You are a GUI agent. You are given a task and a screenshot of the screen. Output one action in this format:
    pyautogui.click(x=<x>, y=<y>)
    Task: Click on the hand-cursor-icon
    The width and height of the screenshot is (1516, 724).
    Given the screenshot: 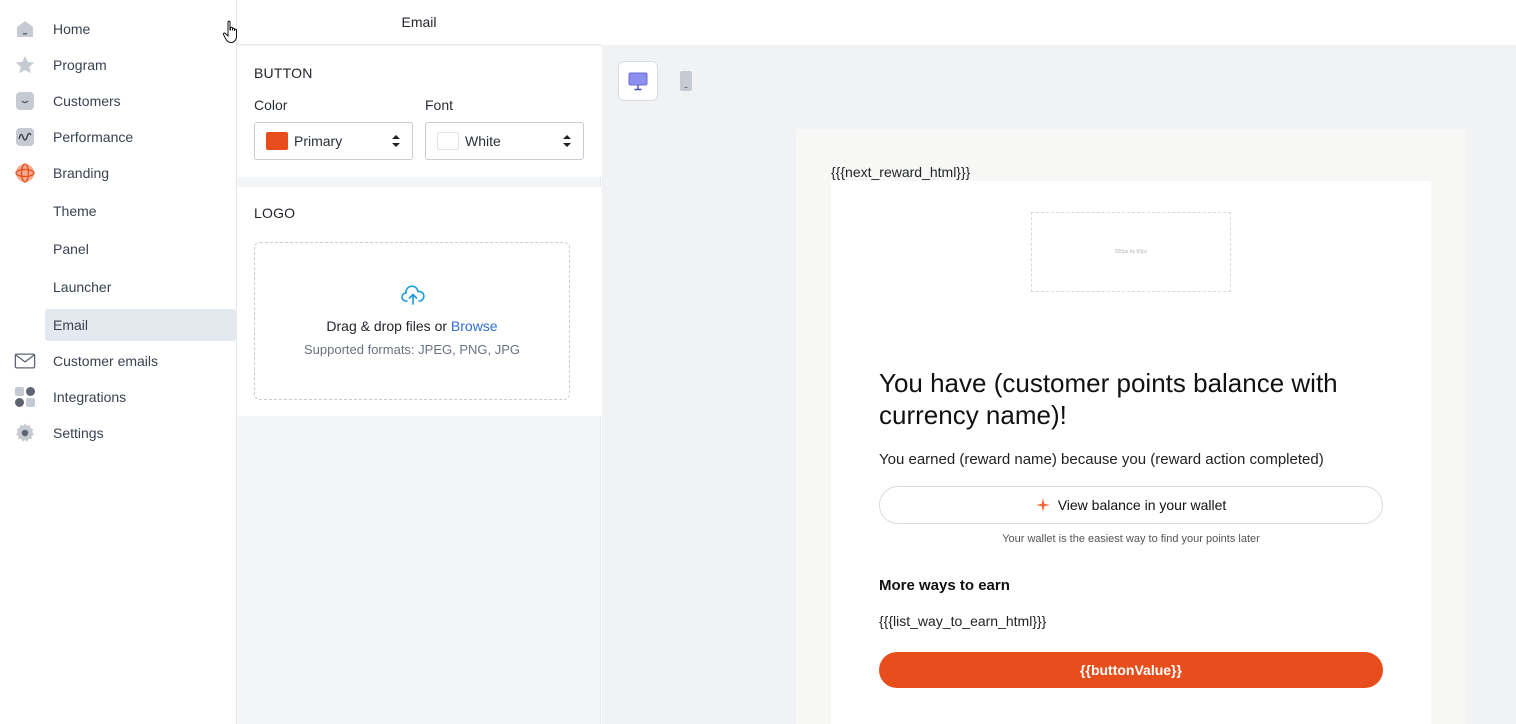 What is the action you would take?
    pyautogui.click(x=229, y=32)
    